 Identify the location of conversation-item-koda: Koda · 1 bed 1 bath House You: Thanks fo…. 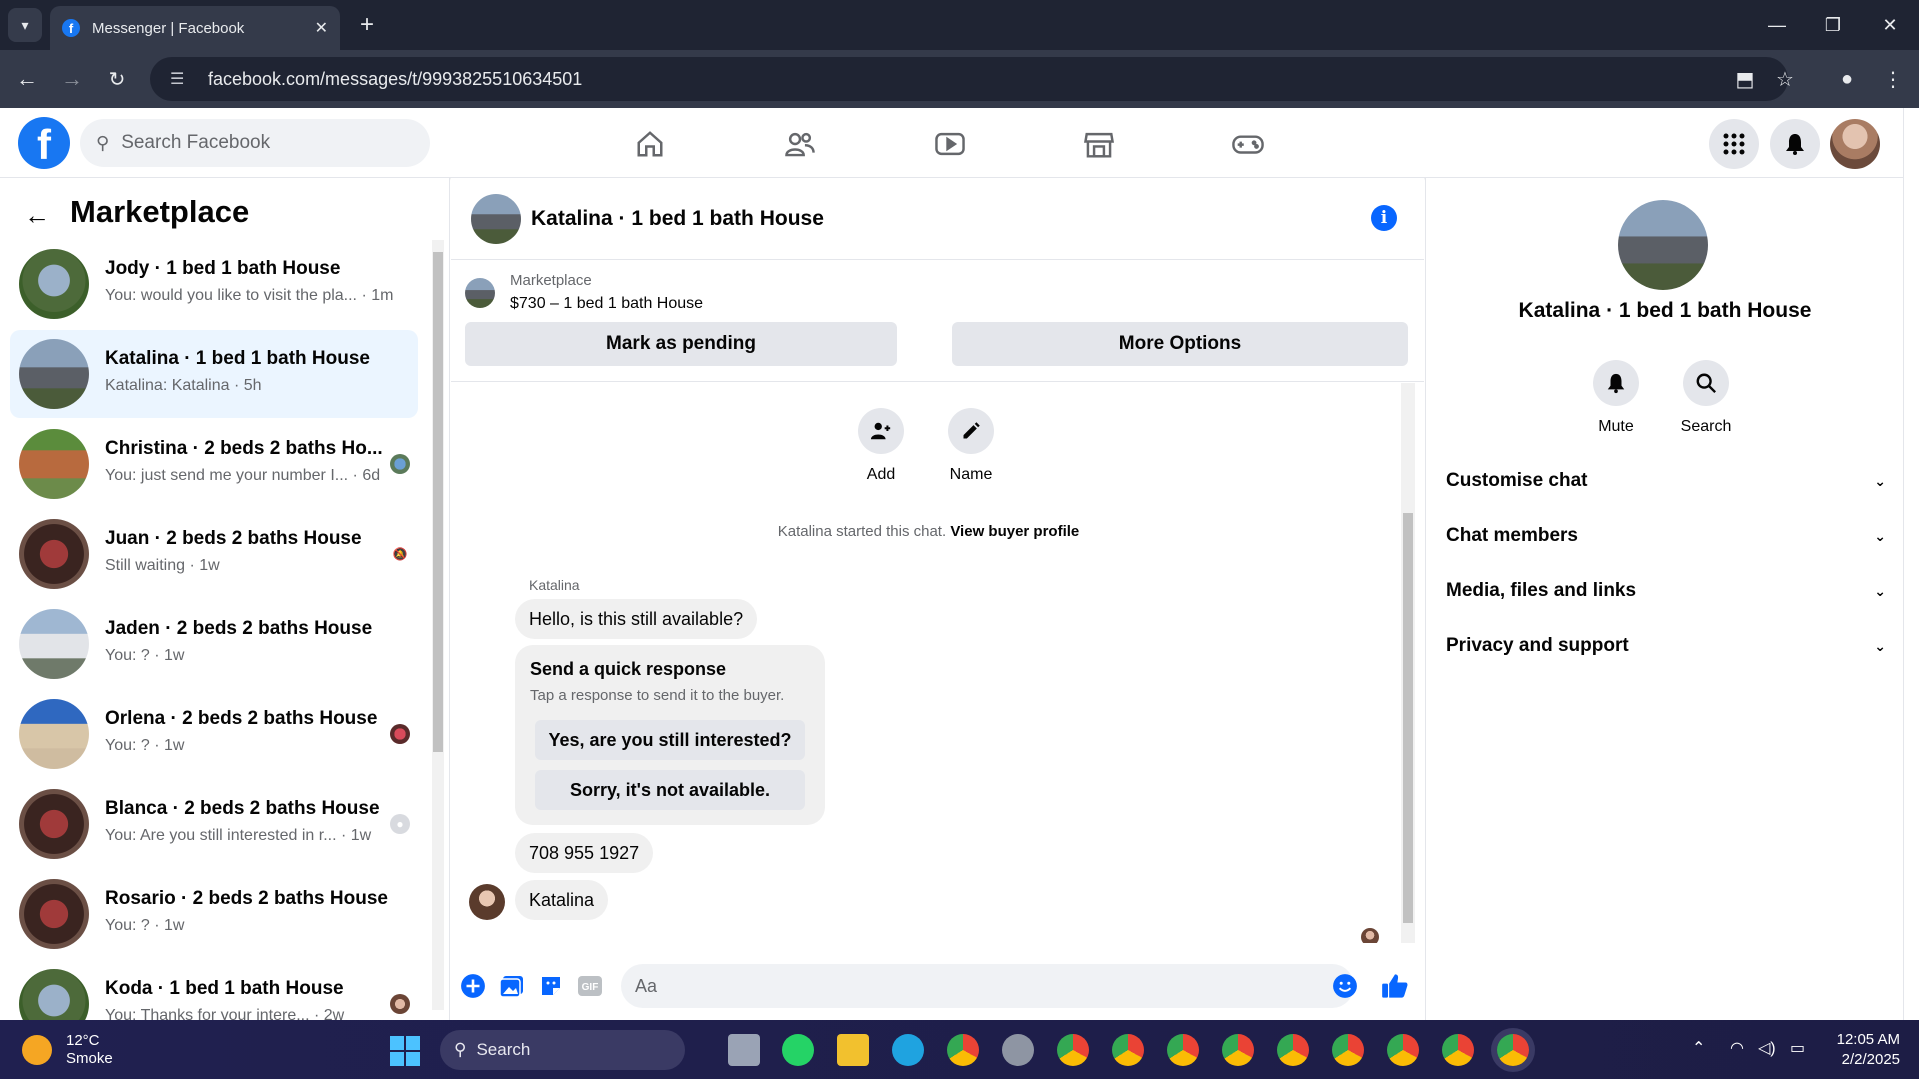
(214, 990).